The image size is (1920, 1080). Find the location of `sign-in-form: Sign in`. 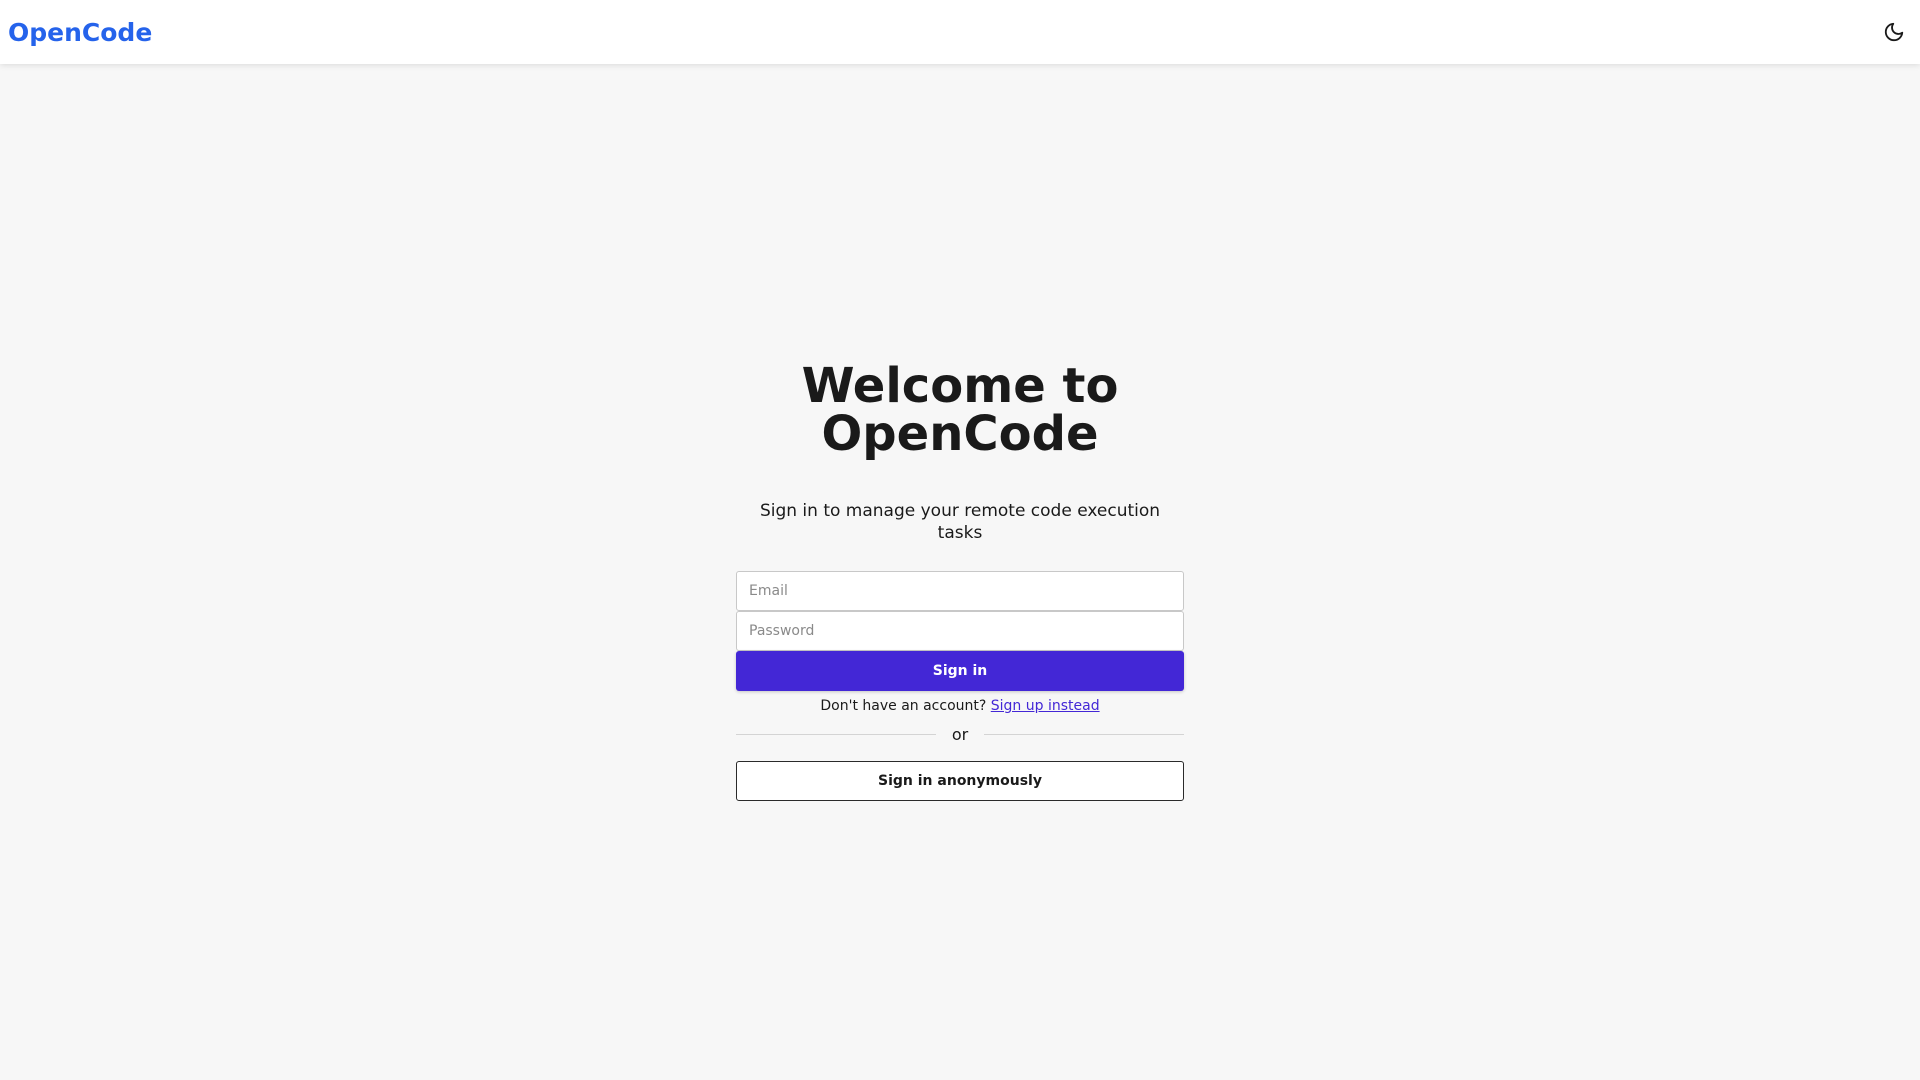

sign-in-form: Sign in is located at coordinates (960, 631).